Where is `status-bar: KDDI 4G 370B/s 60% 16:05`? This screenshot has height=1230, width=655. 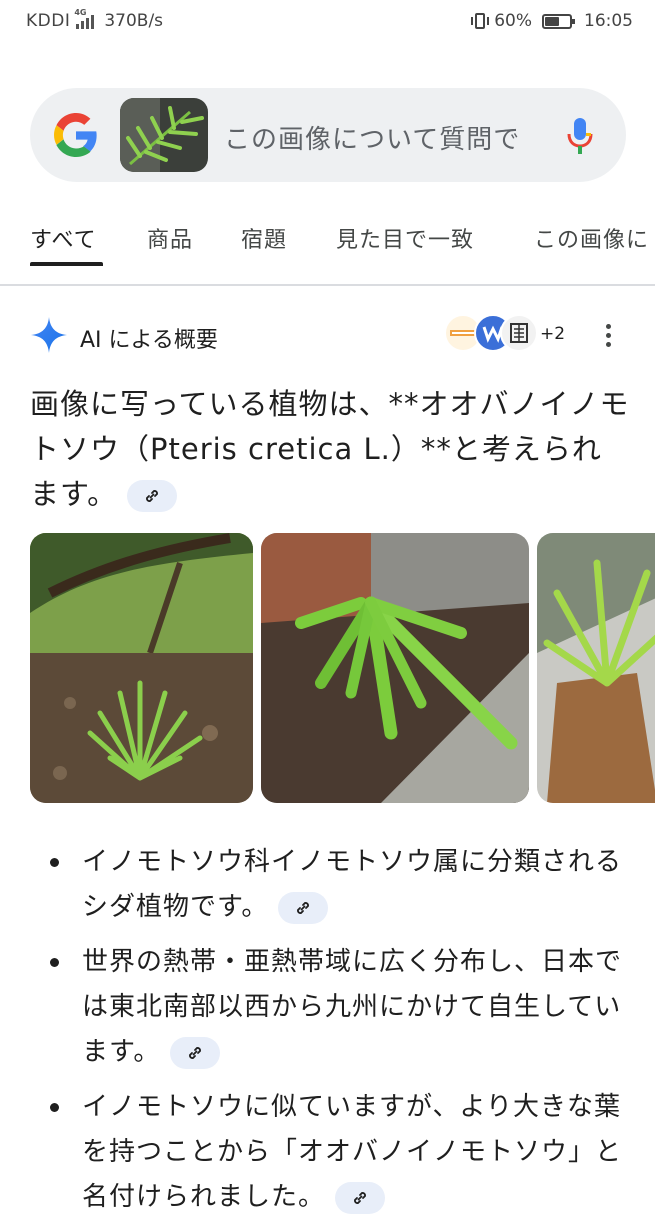 status-bar: KDDI 4G 370B/s 60% 16:05 is located at coordinates (327, 23).